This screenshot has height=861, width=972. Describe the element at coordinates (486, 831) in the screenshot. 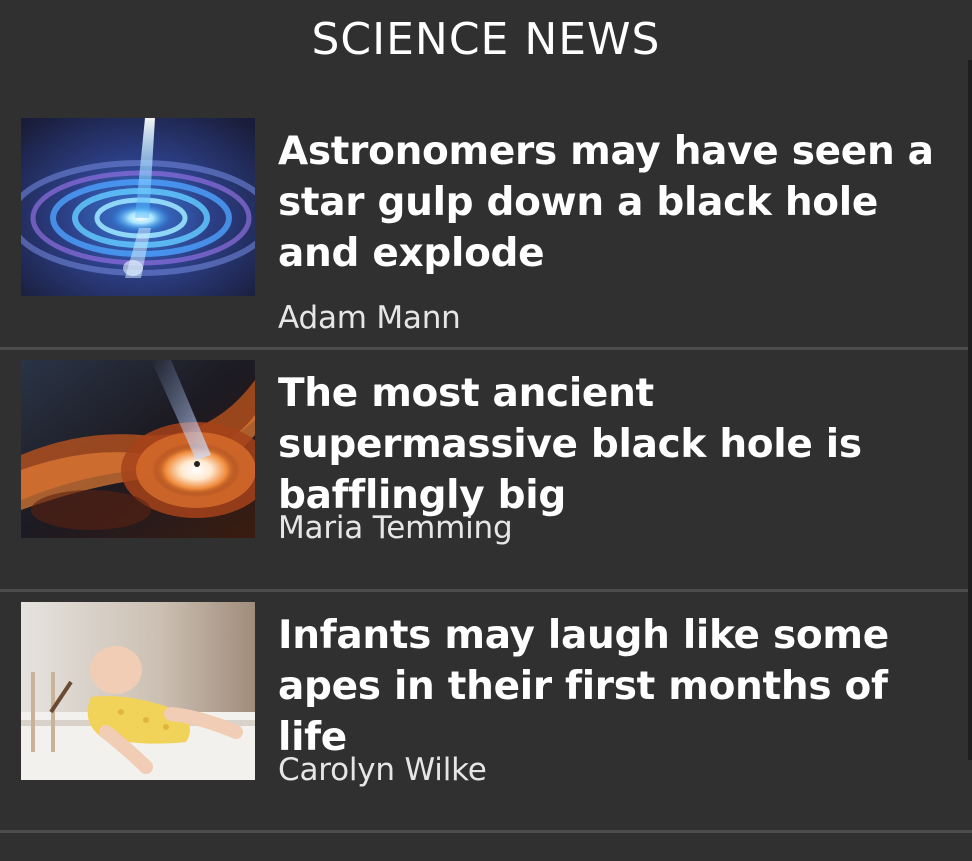

I see `divider` at that location.